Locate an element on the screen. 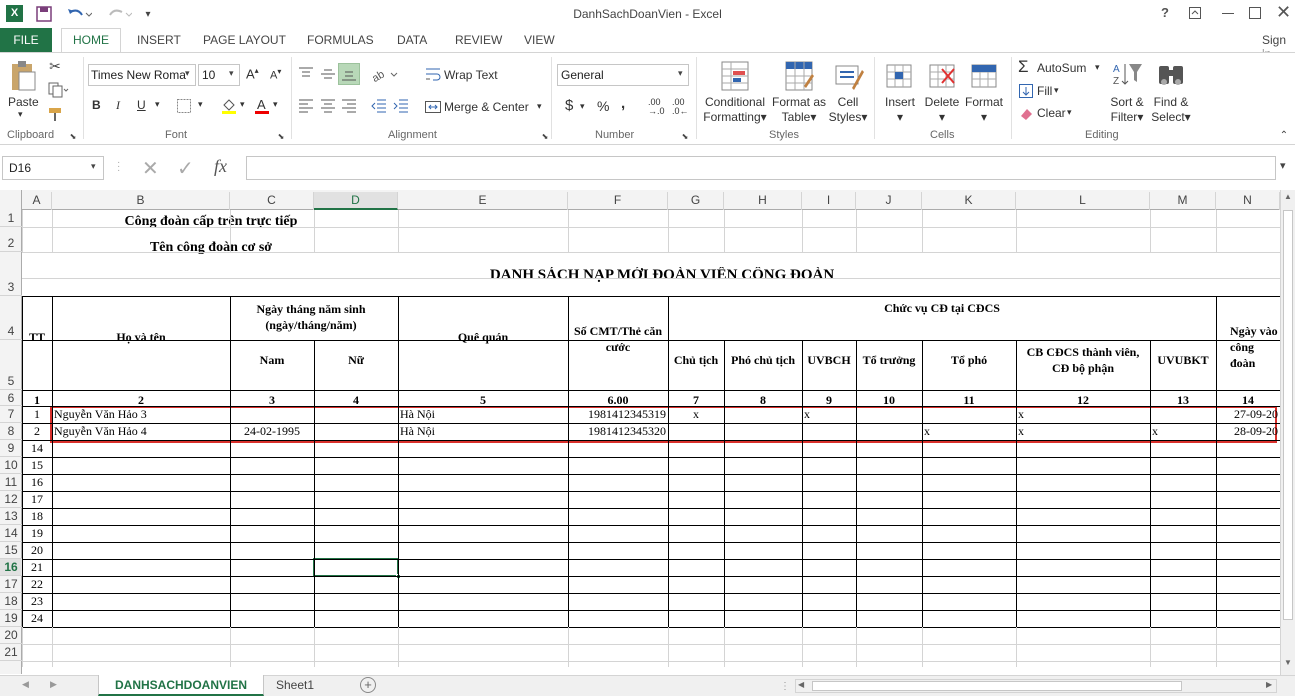 The height and width of the screenshot is (696, 1295). cell-ngay-vao: 28-09-20 is located at coordinates (1248, 431).